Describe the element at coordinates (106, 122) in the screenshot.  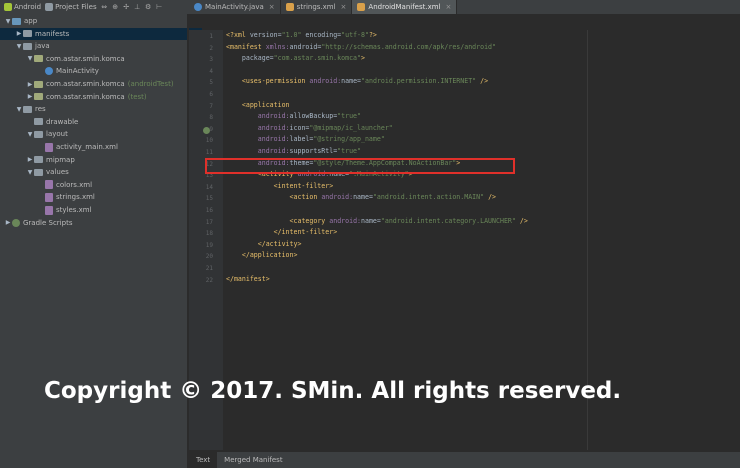
I see `tree-item: drawable` at that location.